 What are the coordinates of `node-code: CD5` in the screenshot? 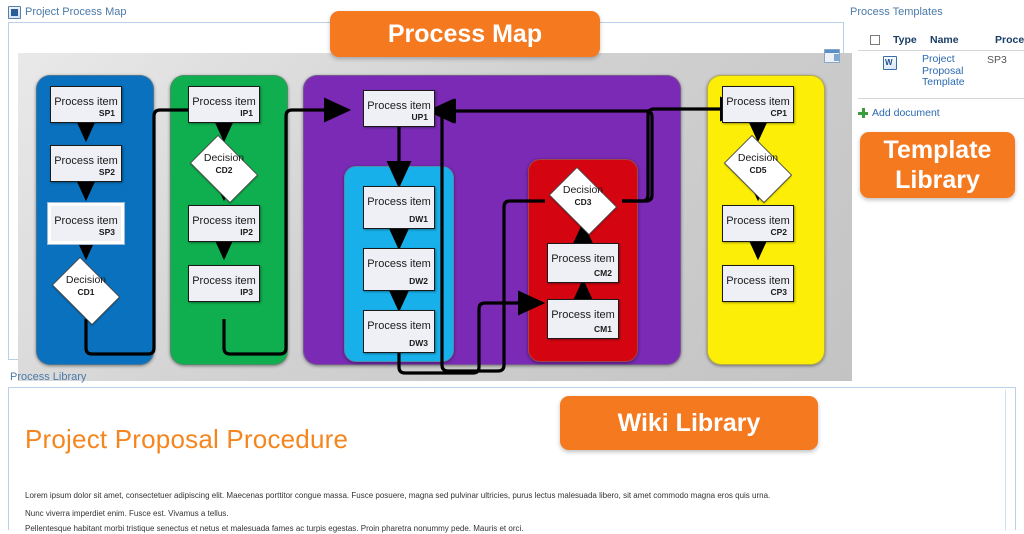 It's located at (758, 170).